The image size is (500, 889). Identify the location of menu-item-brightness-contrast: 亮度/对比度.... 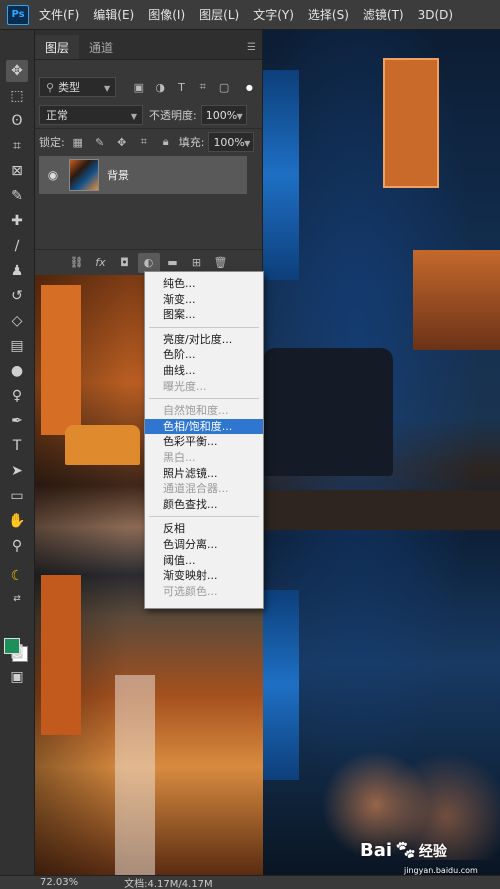
(204, 340).